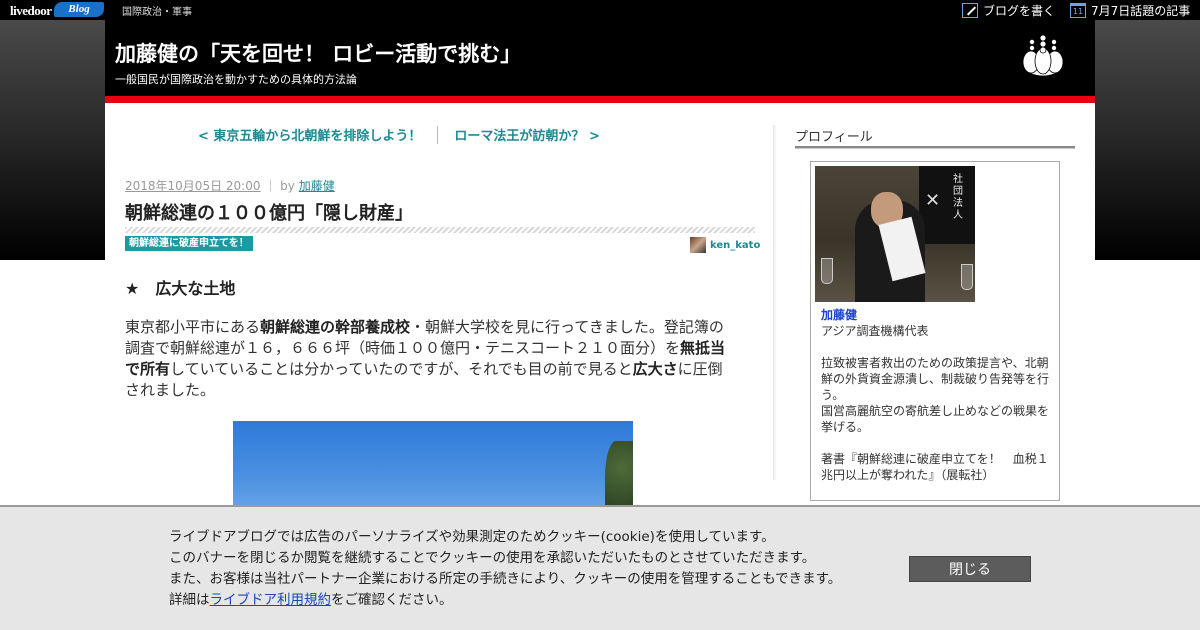 The width and height of the screenshot is (1200, 630). What do you see at coordinates (433, 466) in the screenshot?
I see `article-photo` at bounding box center [433, 466].